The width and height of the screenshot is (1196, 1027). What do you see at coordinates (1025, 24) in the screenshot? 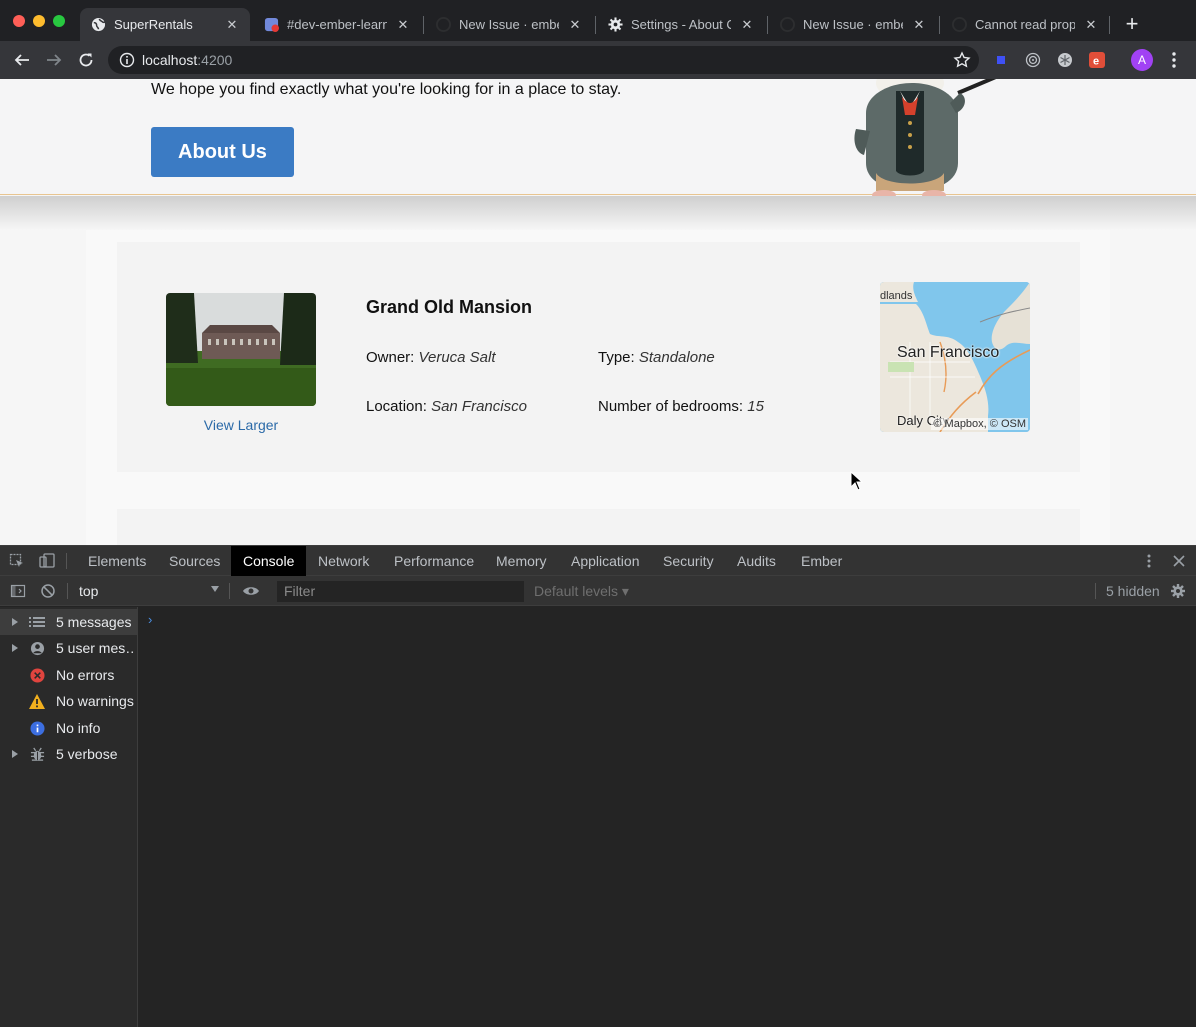
I see `browser-tab-cannot-read: Cannot read proper ✕` at bounding box center [1025, 24].